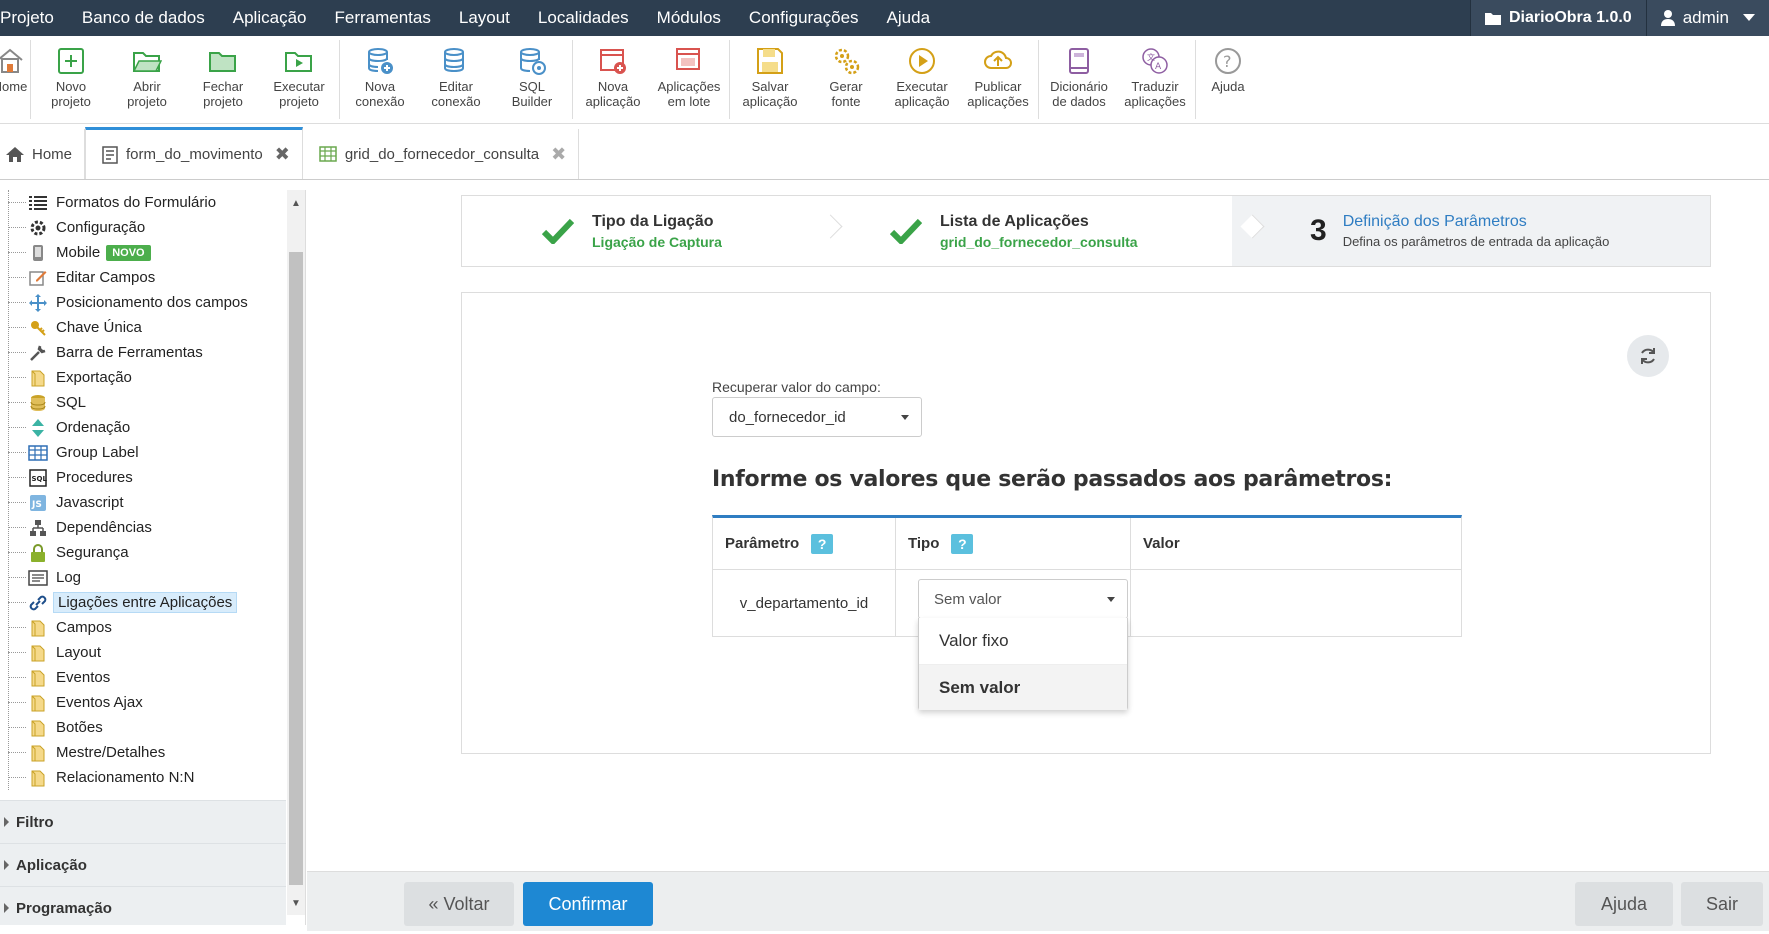  I want to click on step-tipo-ligacao: Tipo da Ligação Ligação de Captura, so click(636, 231).